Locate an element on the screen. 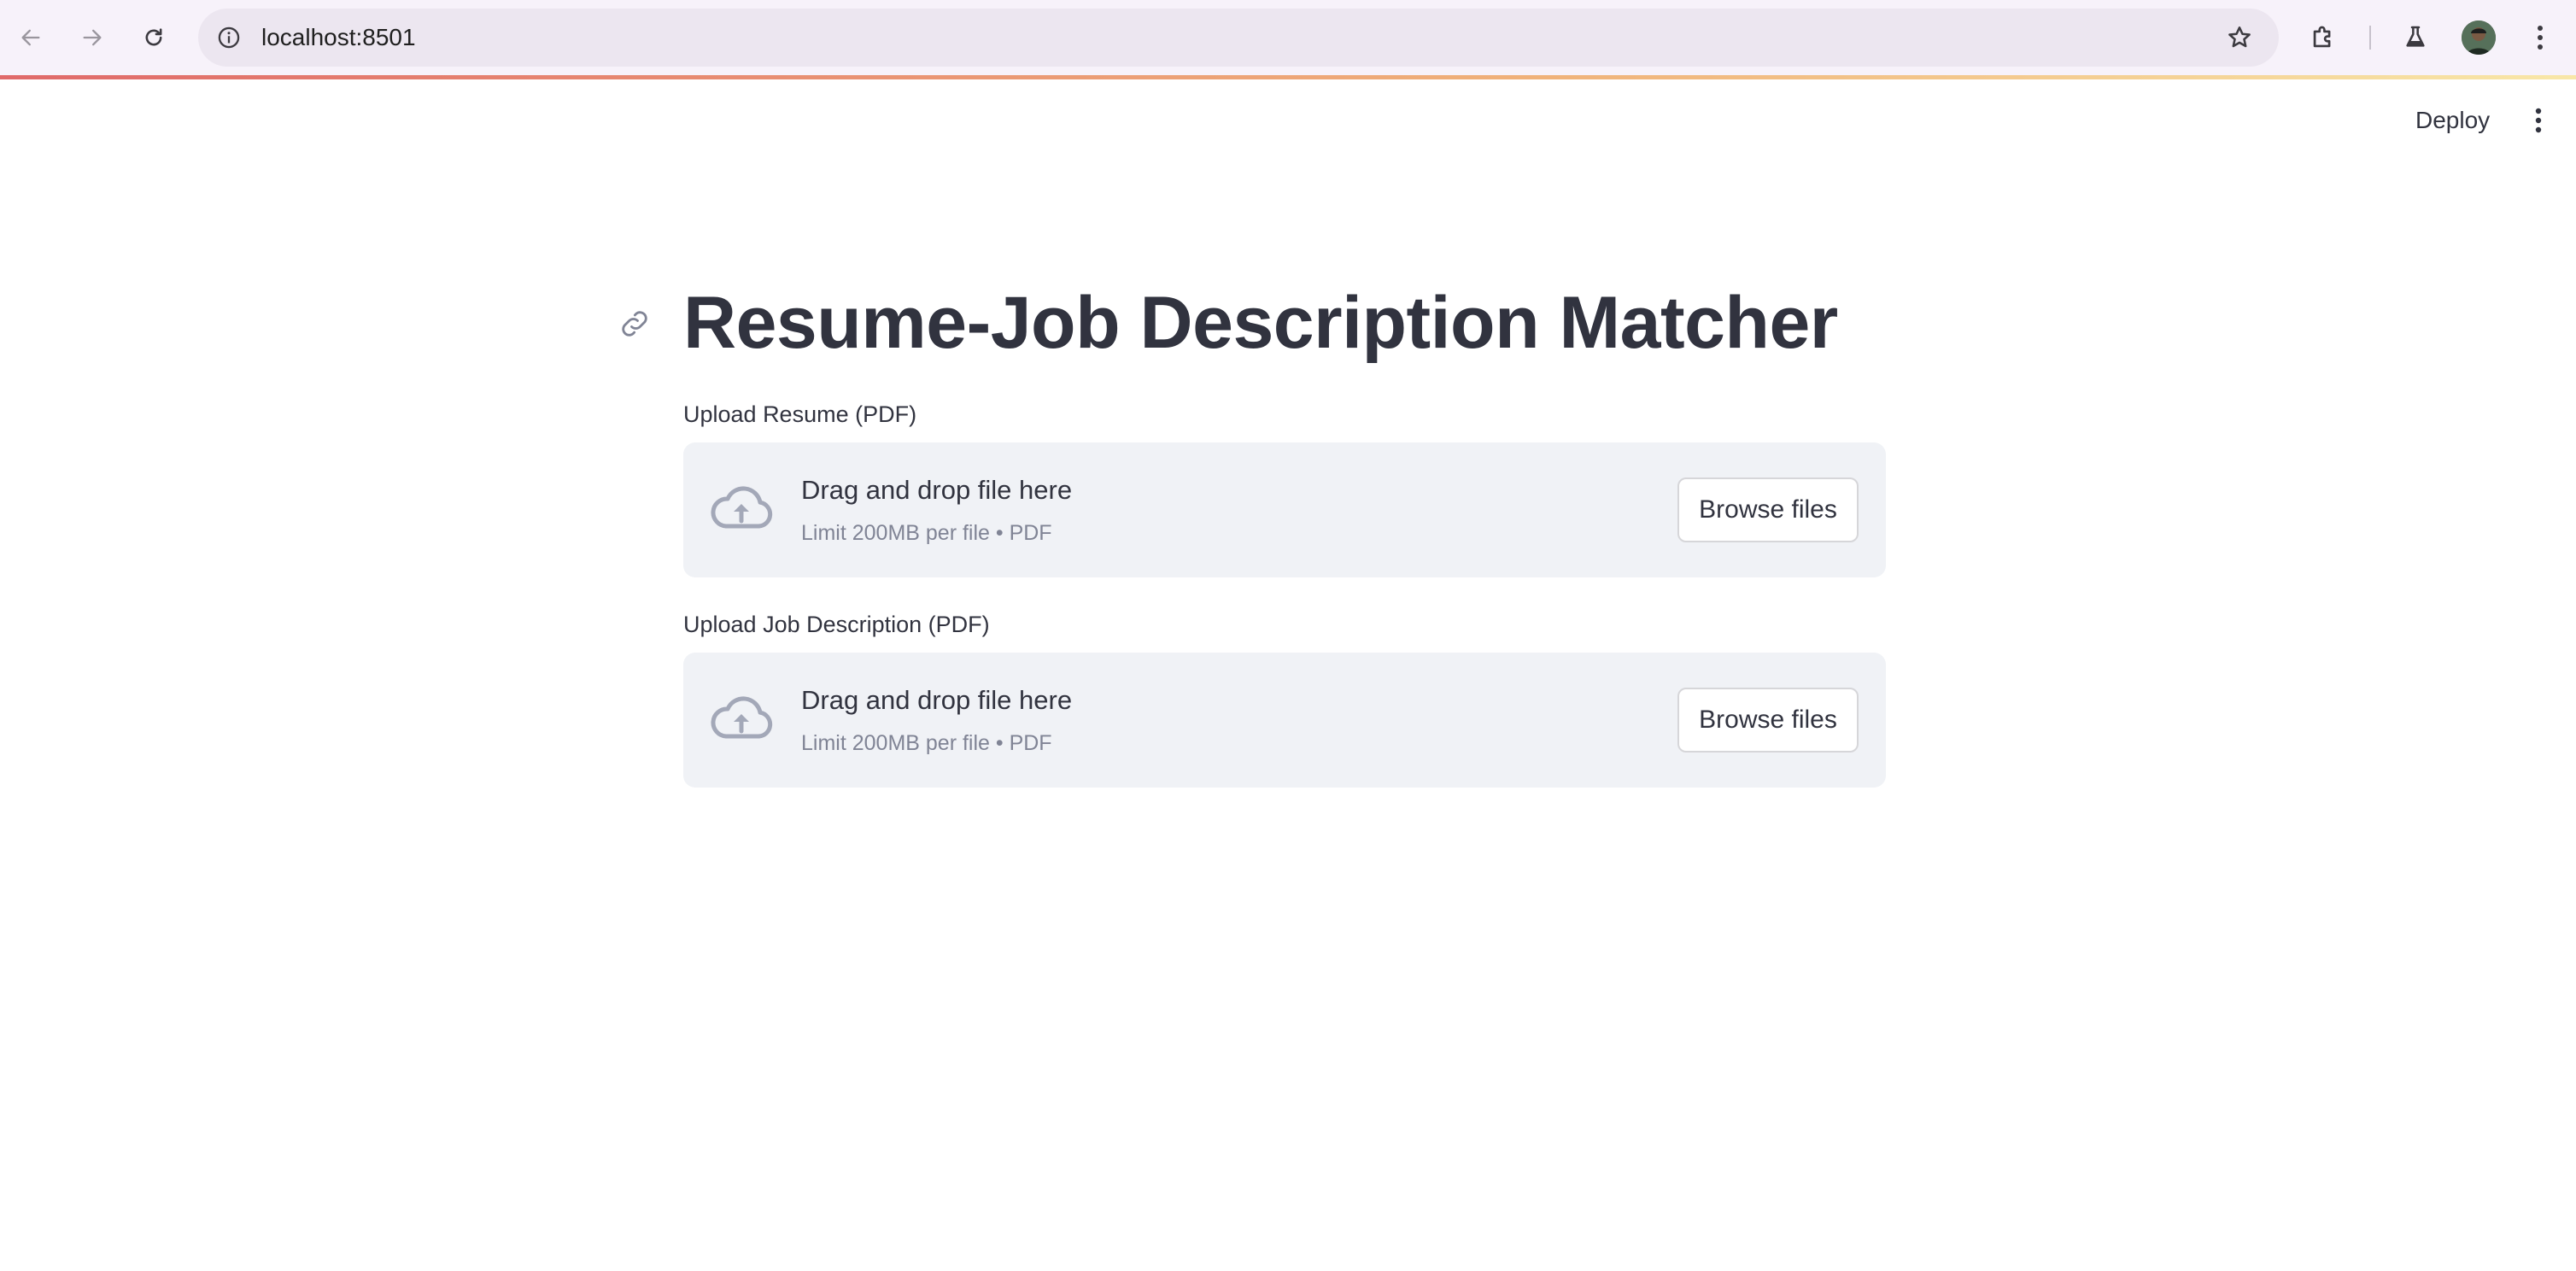 The image size is (2576, 1271). forward-button is located at coordinates (92, 37).